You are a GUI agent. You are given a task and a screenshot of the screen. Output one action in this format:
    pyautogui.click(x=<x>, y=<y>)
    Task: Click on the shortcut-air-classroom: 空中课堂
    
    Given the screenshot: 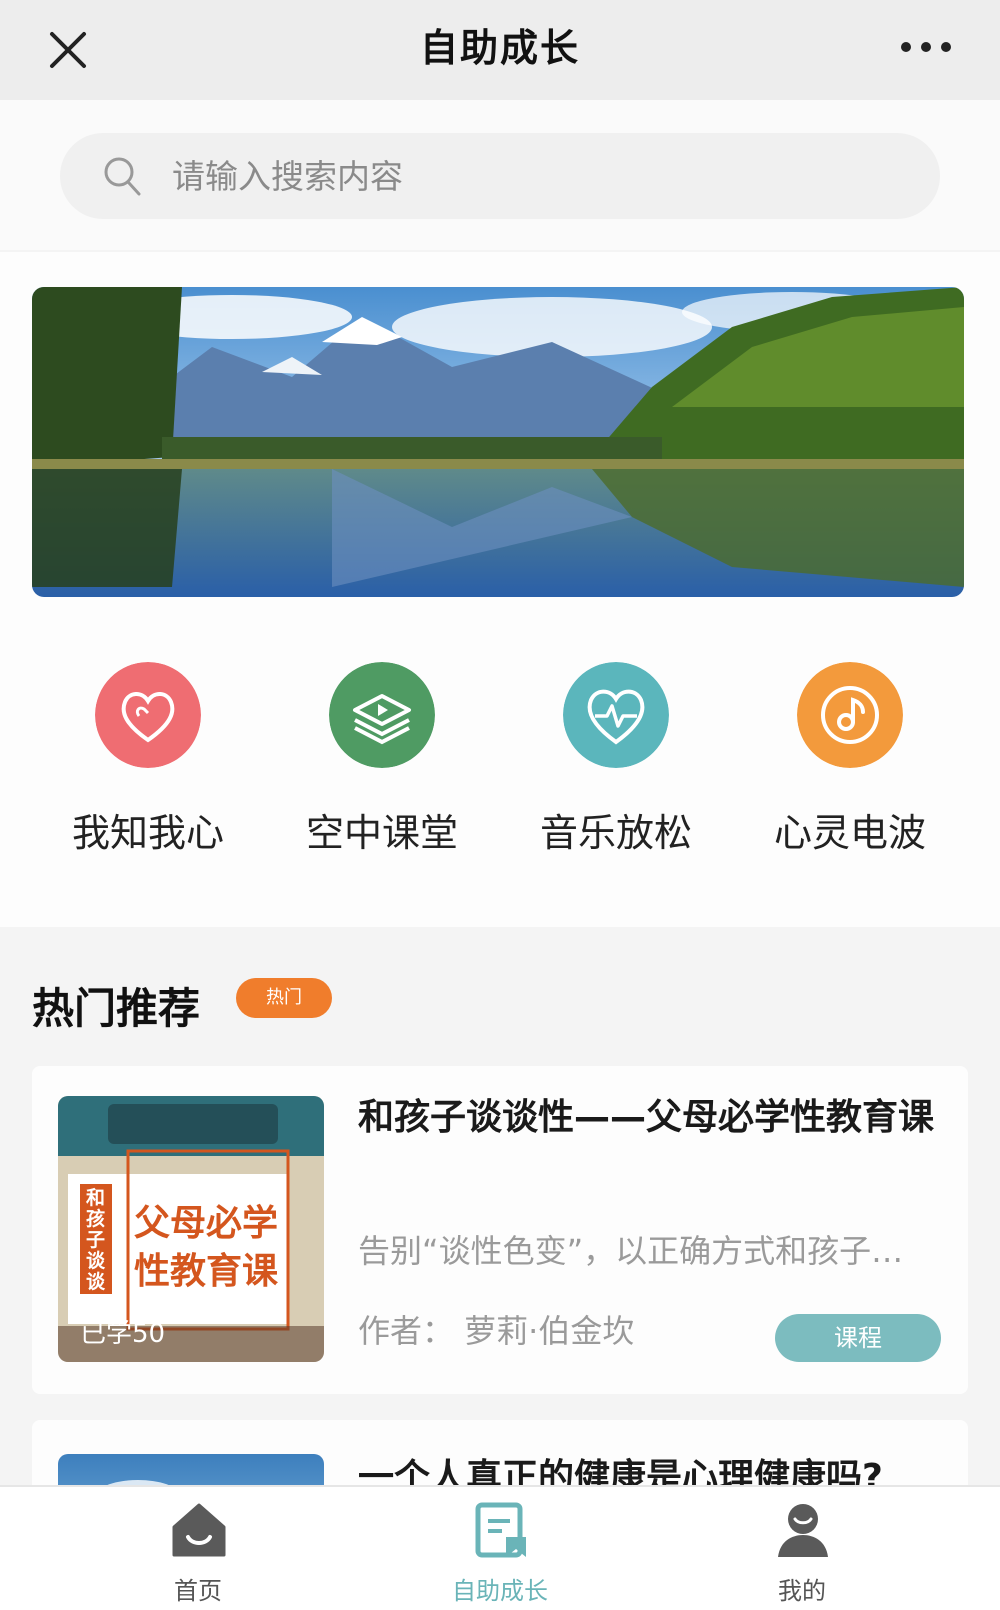 What is the action you would take?
    pyautogui.click(x=382, y=777)
    